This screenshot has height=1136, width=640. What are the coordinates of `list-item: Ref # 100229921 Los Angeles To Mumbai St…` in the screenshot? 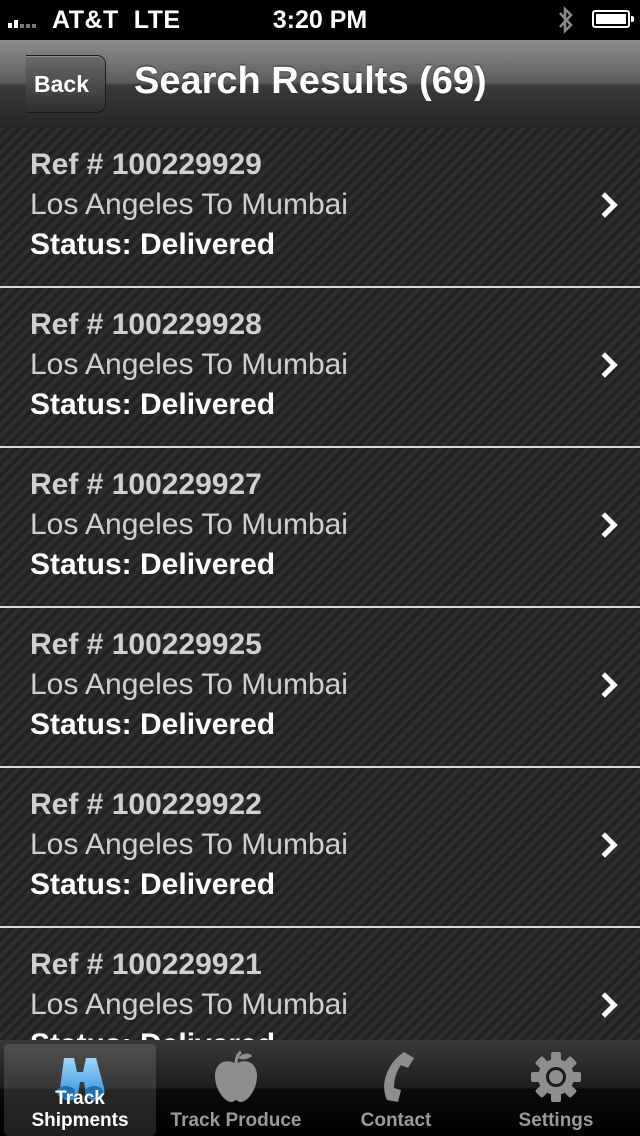 It's located at (320, 984).